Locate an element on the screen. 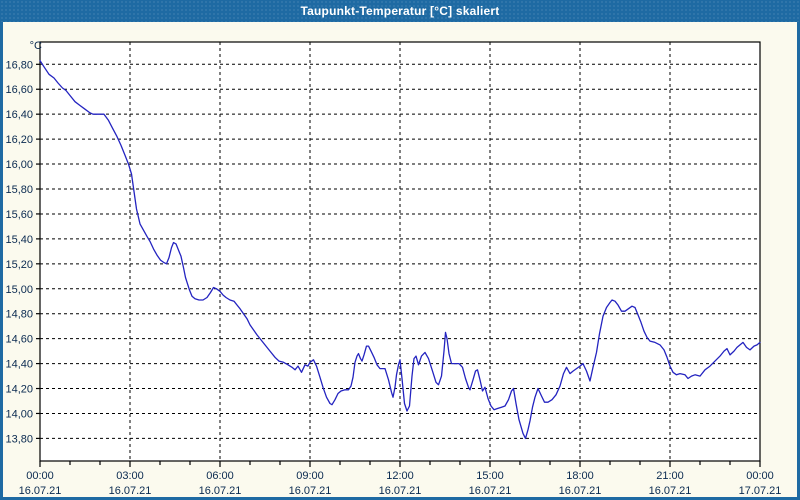  svg-text: 15,60 is located at coordinates (19, 215).